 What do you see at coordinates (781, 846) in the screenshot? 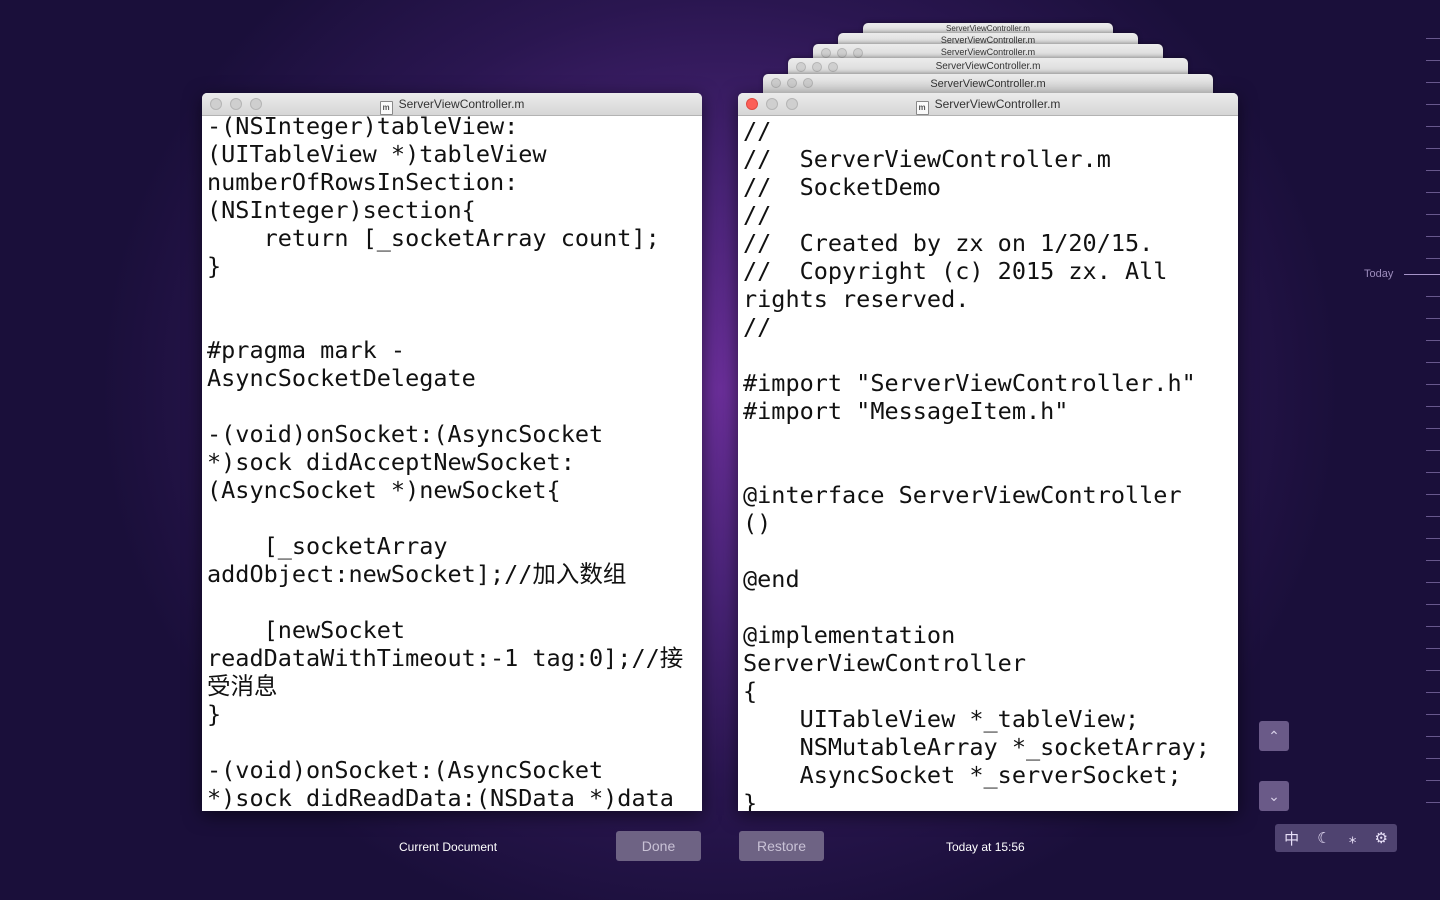
I see `restore-button: Restore` at bounding box center [781, 846].